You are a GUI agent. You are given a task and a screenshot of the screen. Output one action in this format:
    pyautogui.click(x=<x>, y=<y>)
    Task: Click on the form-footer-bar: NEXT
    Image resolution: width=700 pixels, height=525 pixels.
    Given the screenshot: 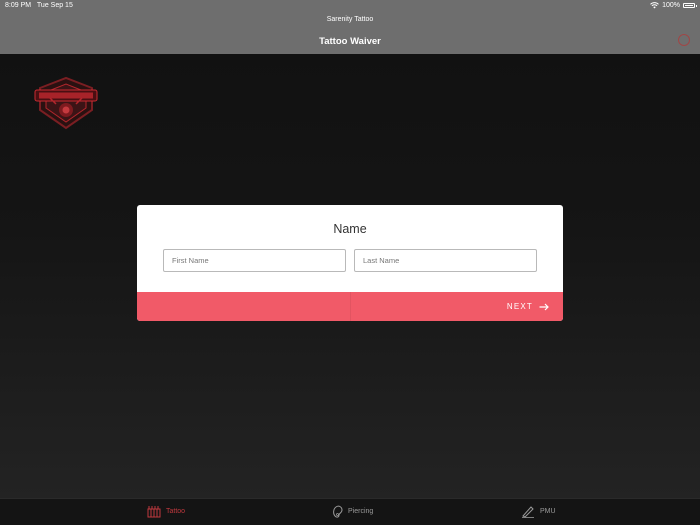 What is the action you would take?
    pyautogui.click(x=350, y=306)
    